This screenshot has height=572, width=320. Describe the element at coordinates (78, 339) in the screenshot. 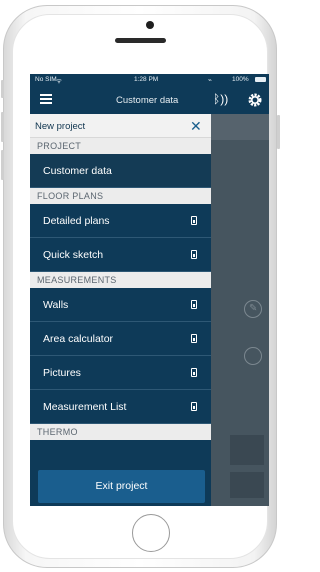

I see `menu-item-label: Area calculator` at that location.